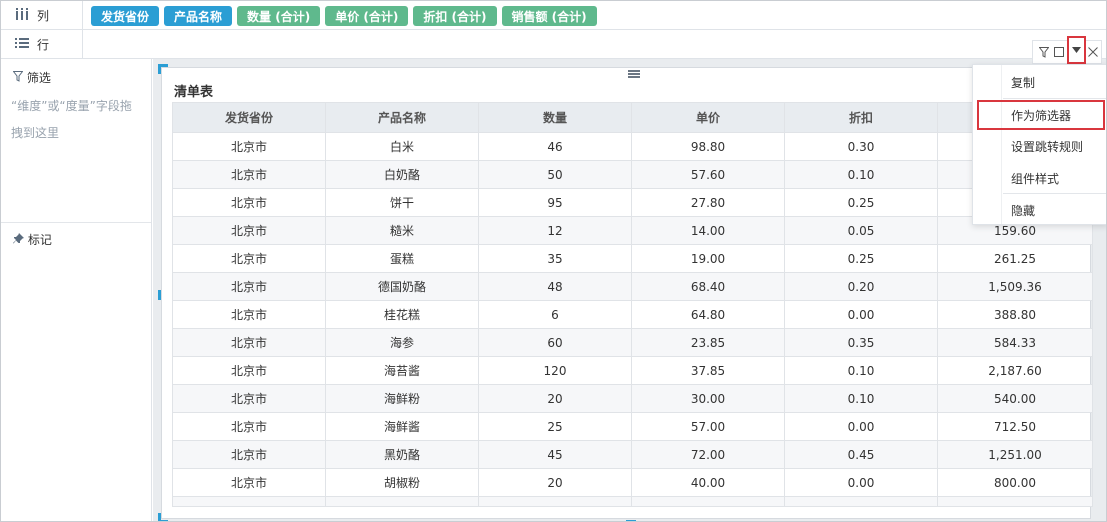 This screenshot has width=1107, height=522. I want to click on cell: 白奶酪, so click(402, 174).